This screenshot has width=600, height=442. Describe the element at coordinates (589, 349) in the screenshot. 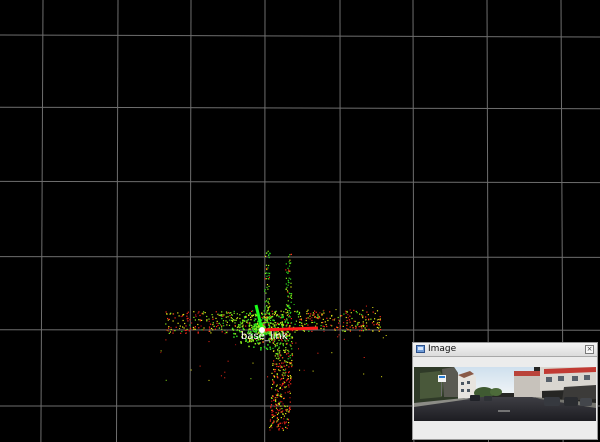

I see `close-icon: ×` at that location.